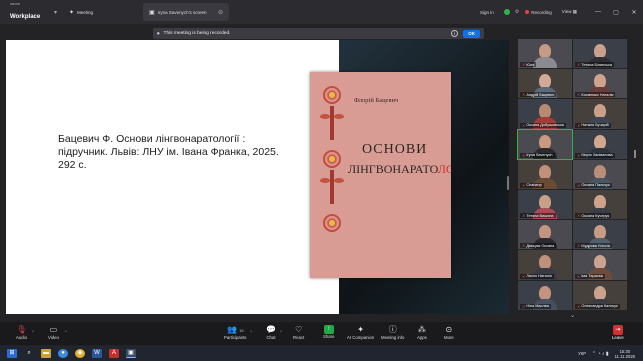 The height and width of the screenshot is (361, 643). I want to click on ok-button: OK, so click(471, 33).